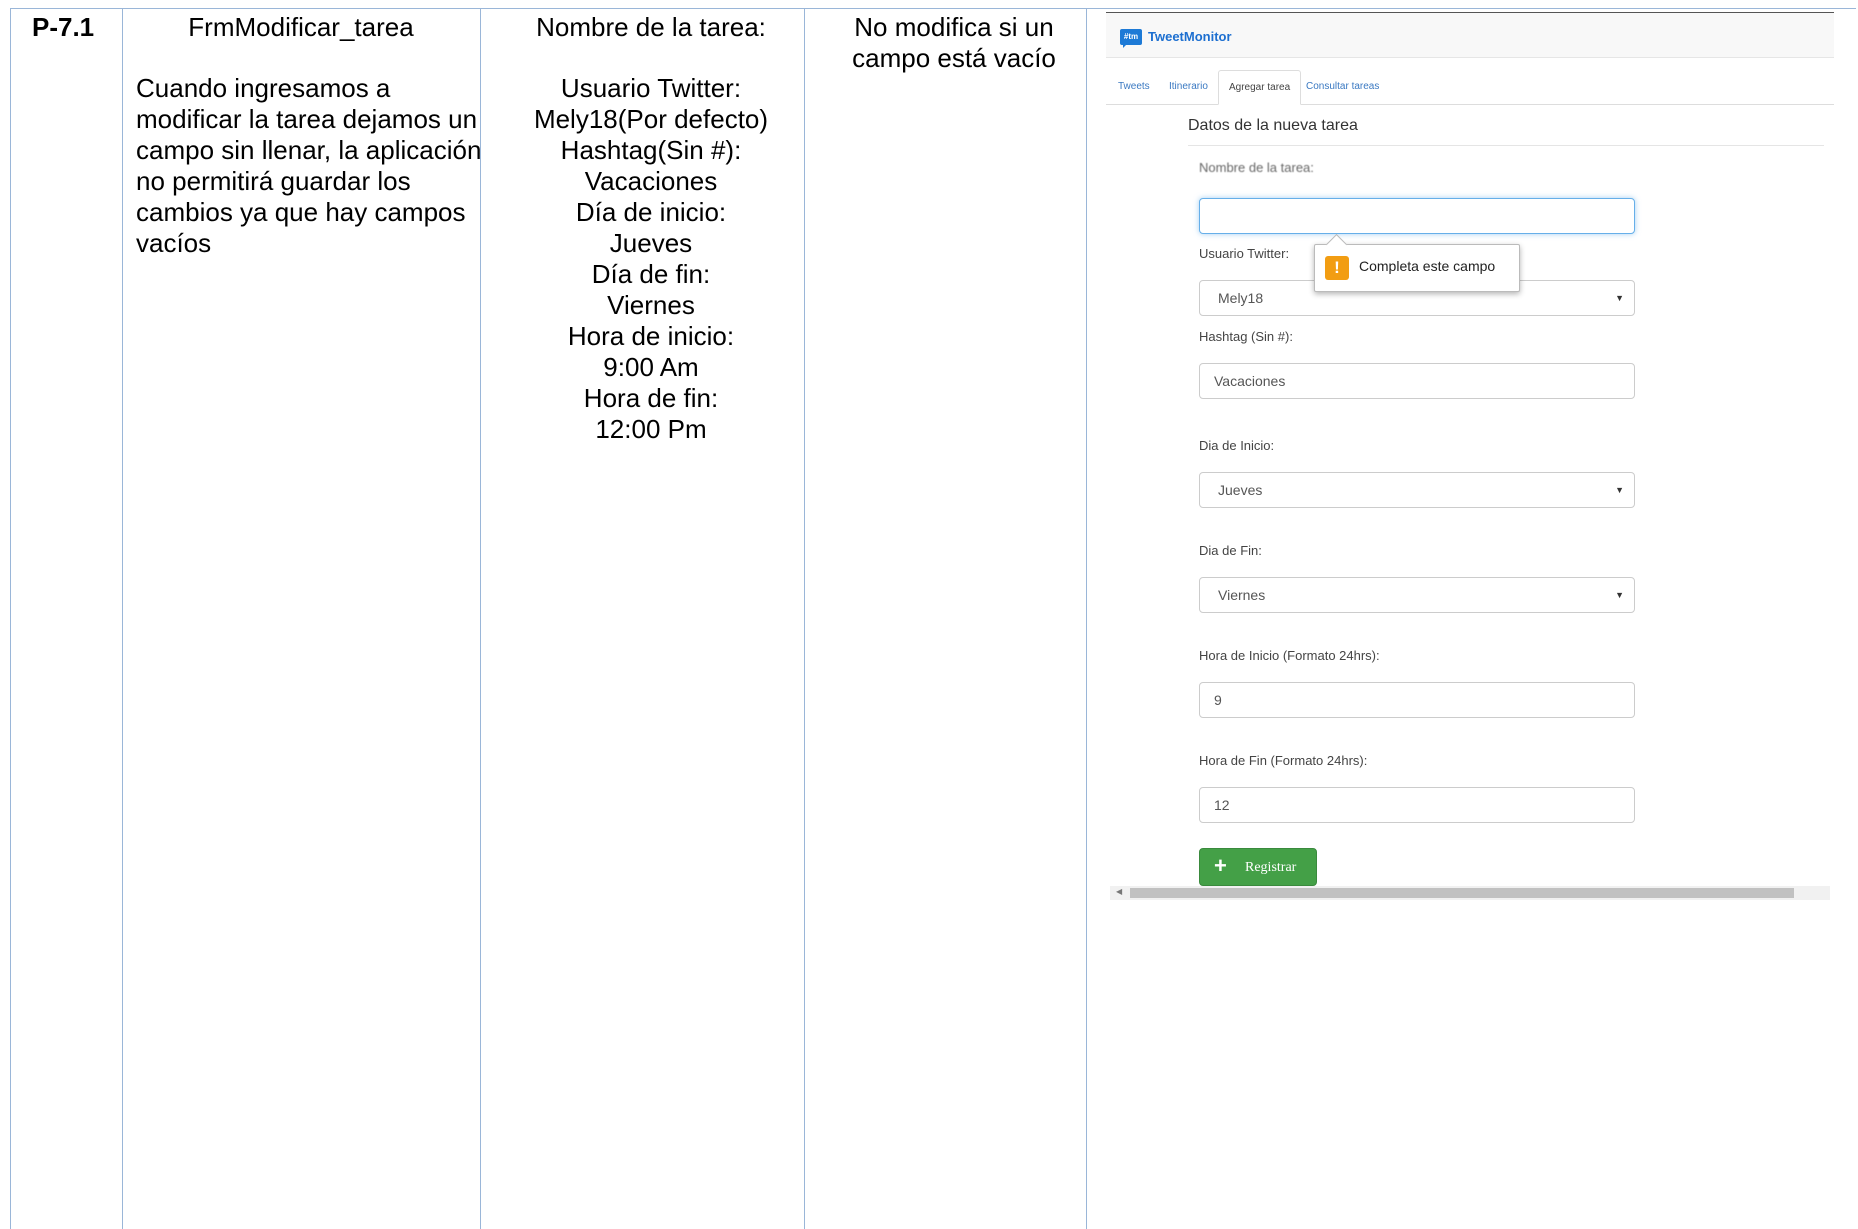  Describe the element at coordinates (1342, 86) in the screenshot. I see `tab-consultar-tareas: Consultar tareas` at that location.